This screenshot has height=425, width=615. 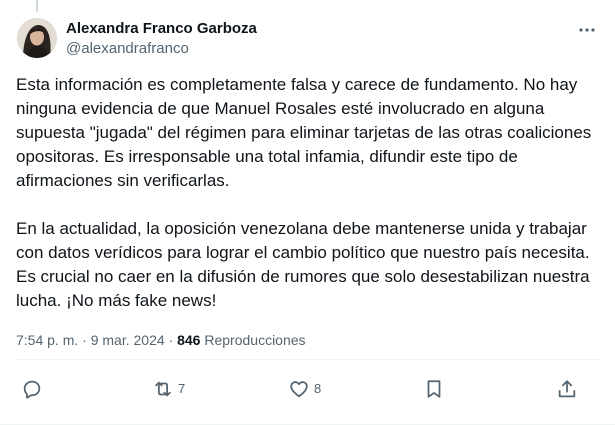 I want to click on share-icon, so click(x=567, y=389).